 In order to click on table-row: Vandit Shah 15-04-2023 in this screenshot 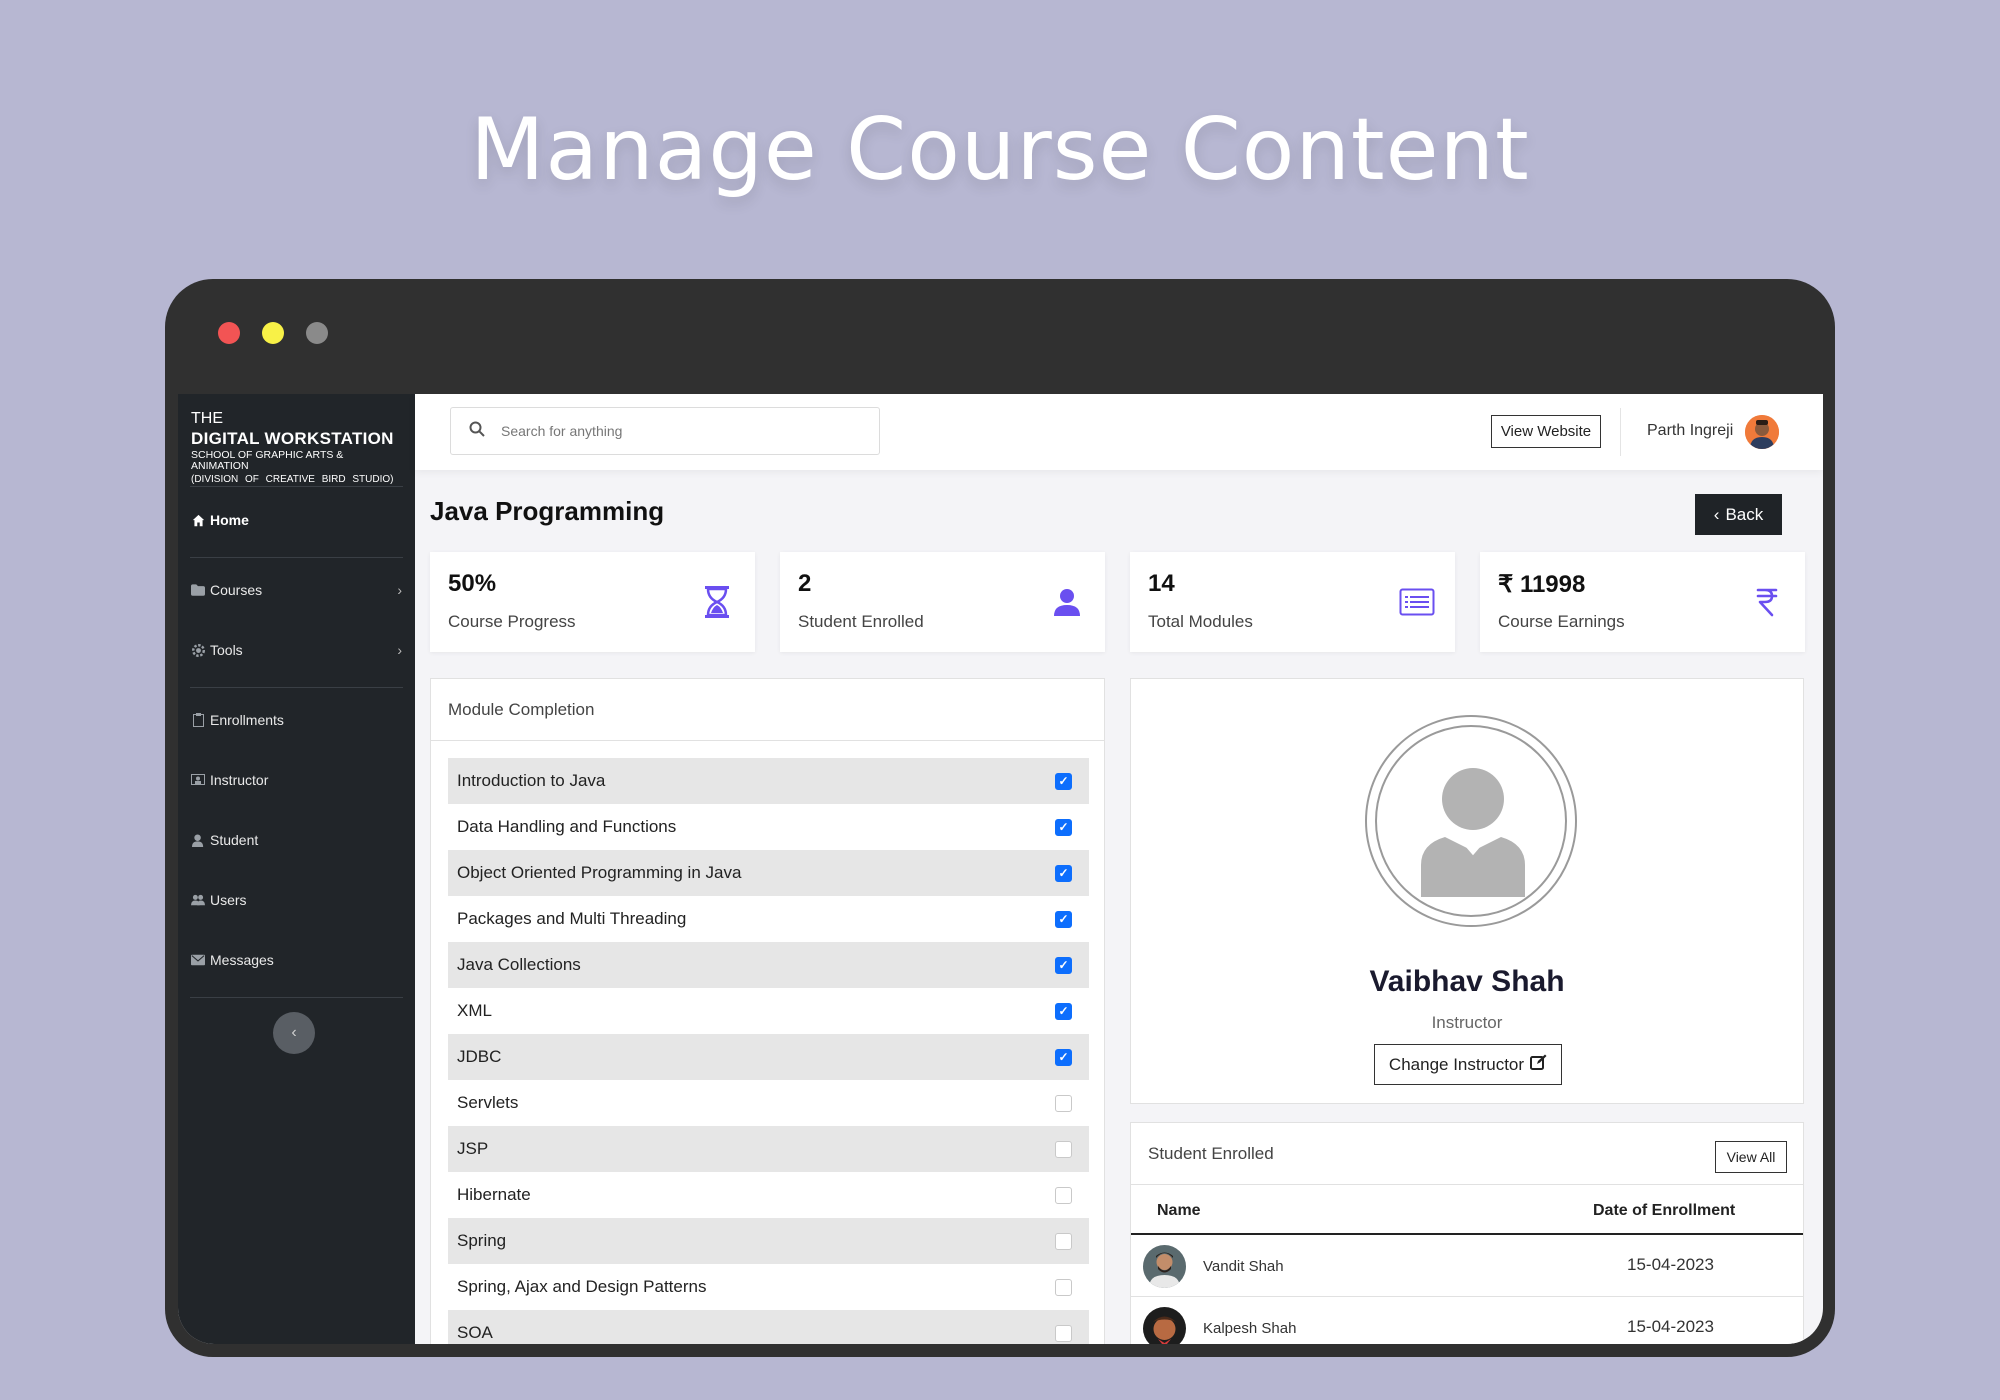, I will do `click(1467, 1266)`.